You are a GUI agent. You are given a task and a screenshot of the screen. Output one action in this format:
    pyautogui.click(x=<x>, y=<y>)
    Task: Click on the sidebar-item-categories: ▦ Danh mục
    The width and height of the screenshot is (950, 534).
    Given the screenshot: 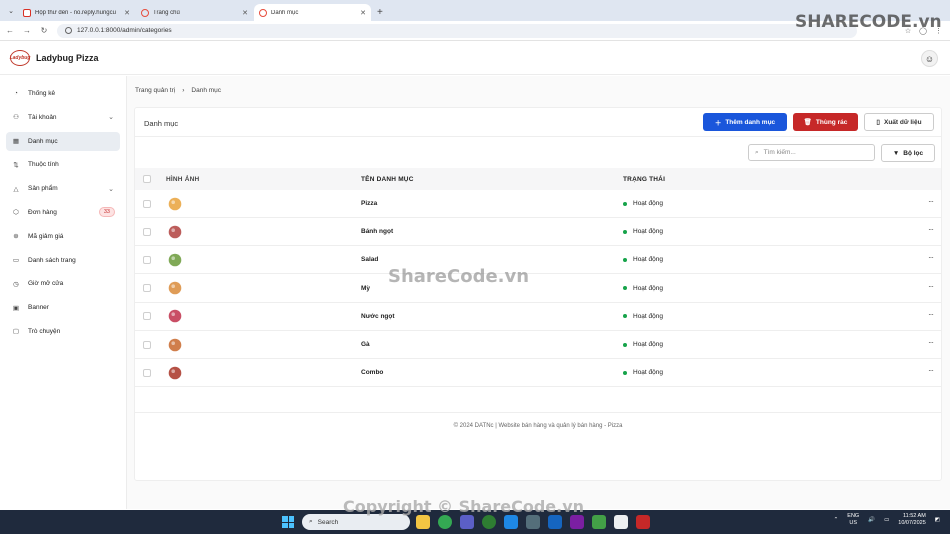 What is the action you would take?
    pyautogui.click(x=63, y=141)
    